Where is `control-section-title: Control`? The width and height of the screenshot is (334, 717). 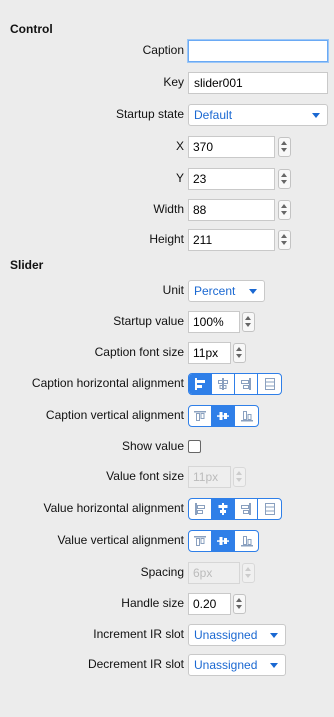 control-section-title: Control is located at coordinates (31, 29).